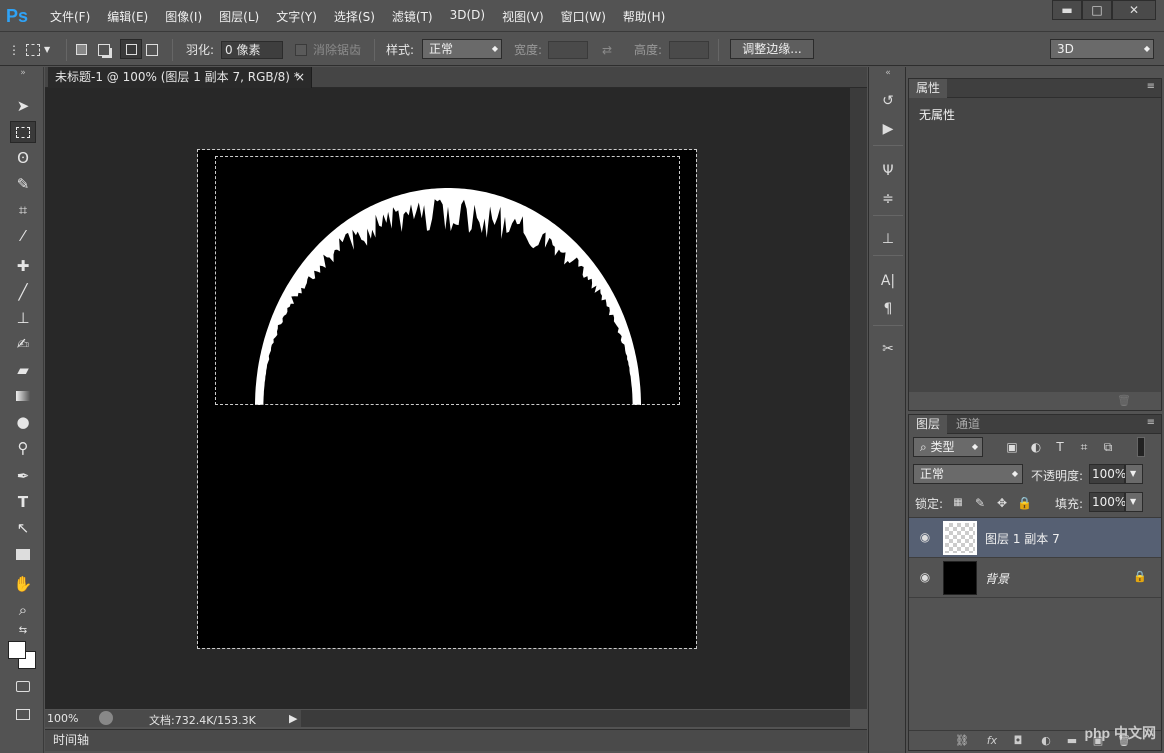 The width and height of the screenshot is (1164, 753). I want to click on tool-presets-icon: ✂, so click(888, 349).